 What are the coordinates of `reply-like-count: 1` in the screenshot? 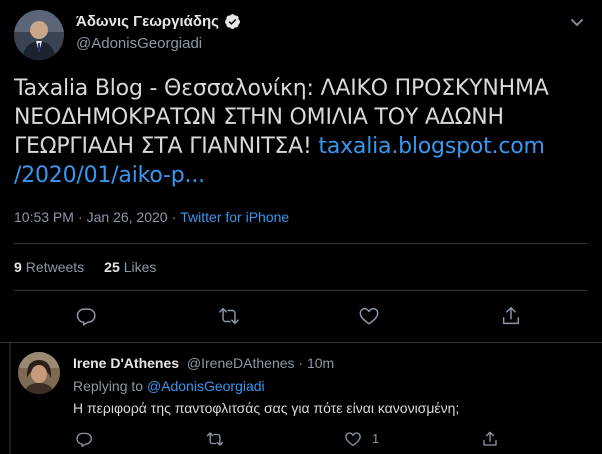 It's located at (376, 438).